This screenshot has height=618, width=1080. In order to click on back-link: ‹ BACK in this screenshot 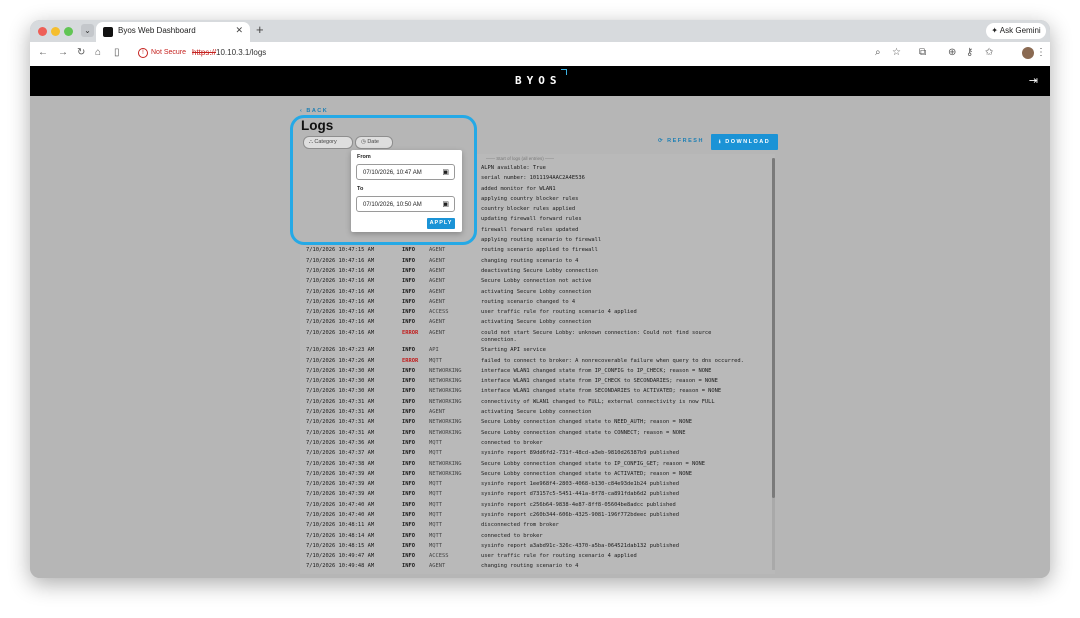, I will do `click(314, 111)`.